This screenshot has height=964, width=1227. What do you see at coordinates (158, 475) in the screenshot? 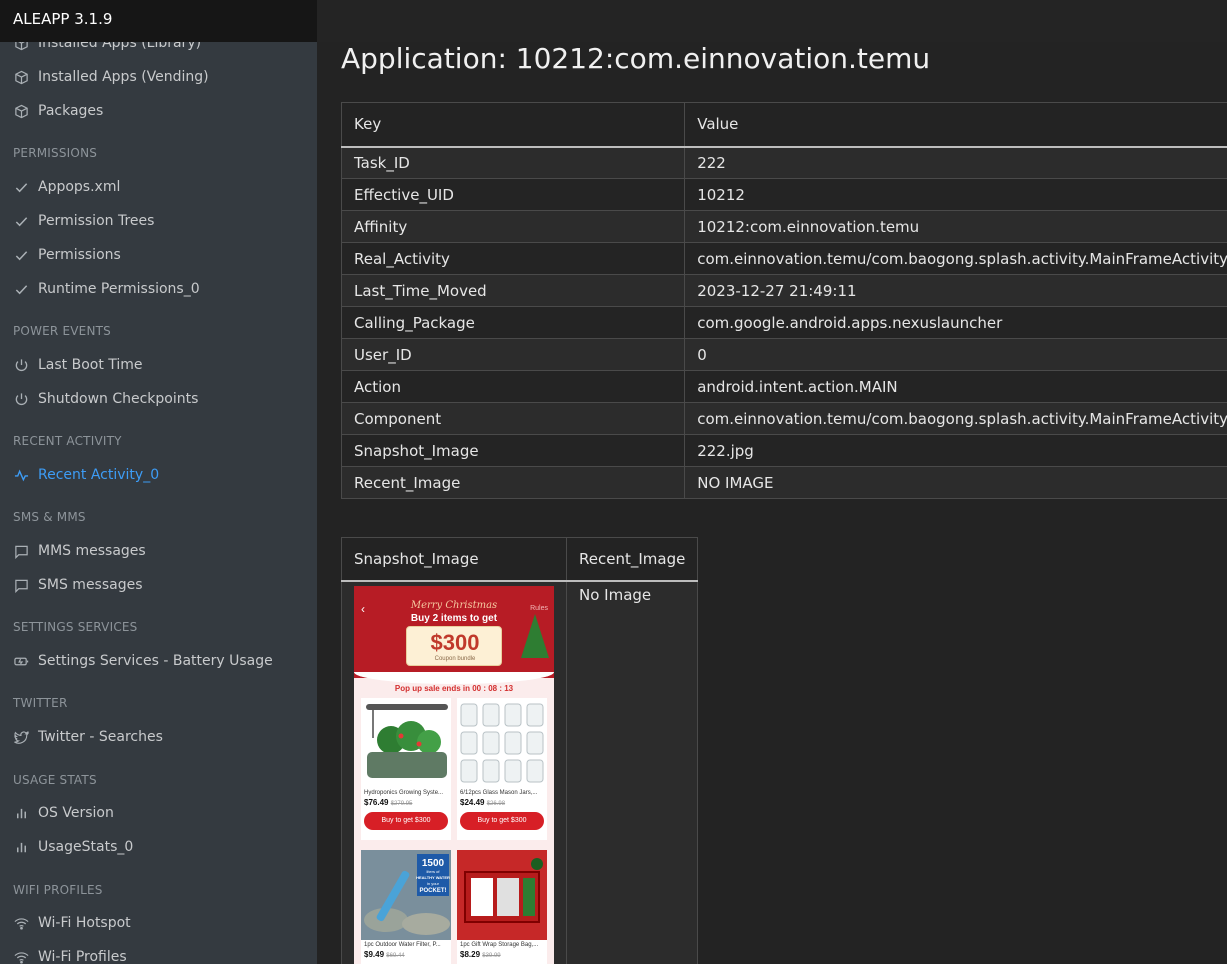
I see `sidebar-item-recent-activity-0: Recent Activity_0` at bounding box center [158, 475].